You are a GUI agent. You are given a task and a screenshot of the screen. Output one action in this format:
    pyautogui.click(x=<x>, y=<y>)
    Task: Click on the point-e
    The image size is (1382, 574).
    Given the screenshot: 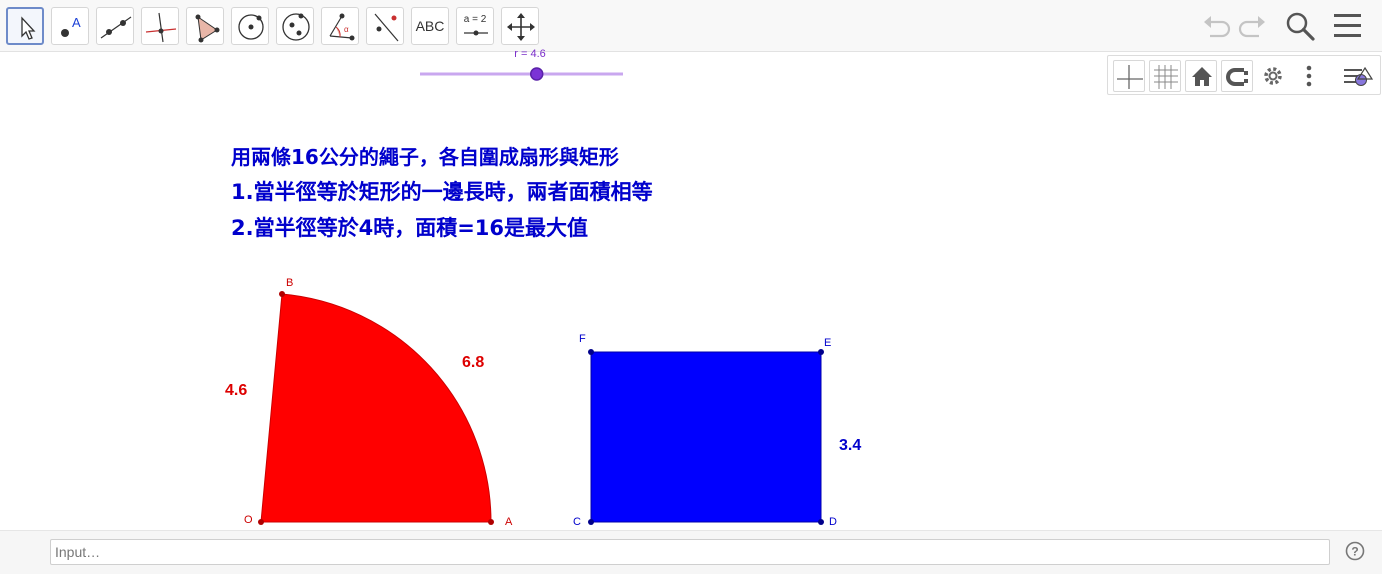 What is the action you would take?
    pyautogui.click(x=821, y=352)
    